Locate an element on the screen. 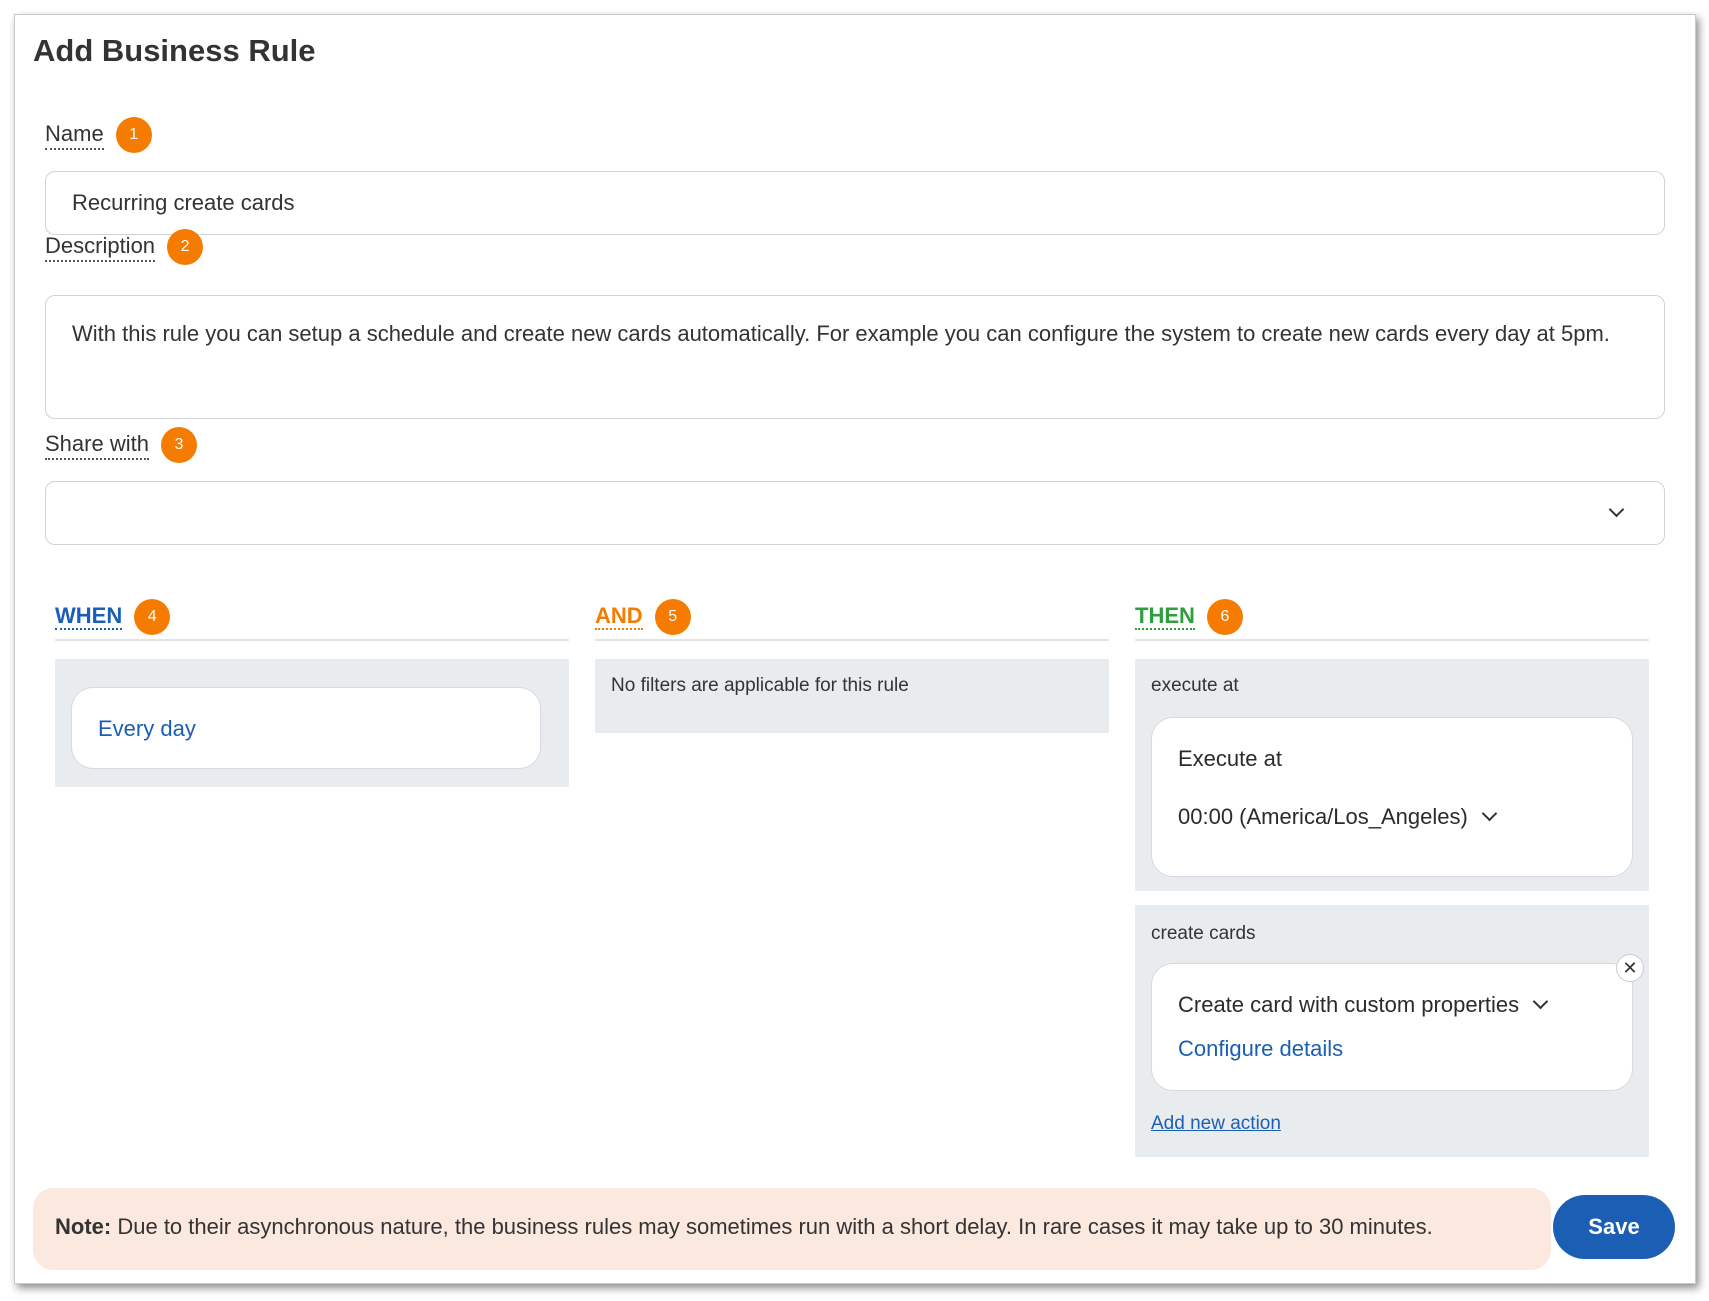 This screenshot has height=1301, width=1709. execute-time-select: 00:00 (America/Los_Angeles) is located at coordinates (1338, 817).